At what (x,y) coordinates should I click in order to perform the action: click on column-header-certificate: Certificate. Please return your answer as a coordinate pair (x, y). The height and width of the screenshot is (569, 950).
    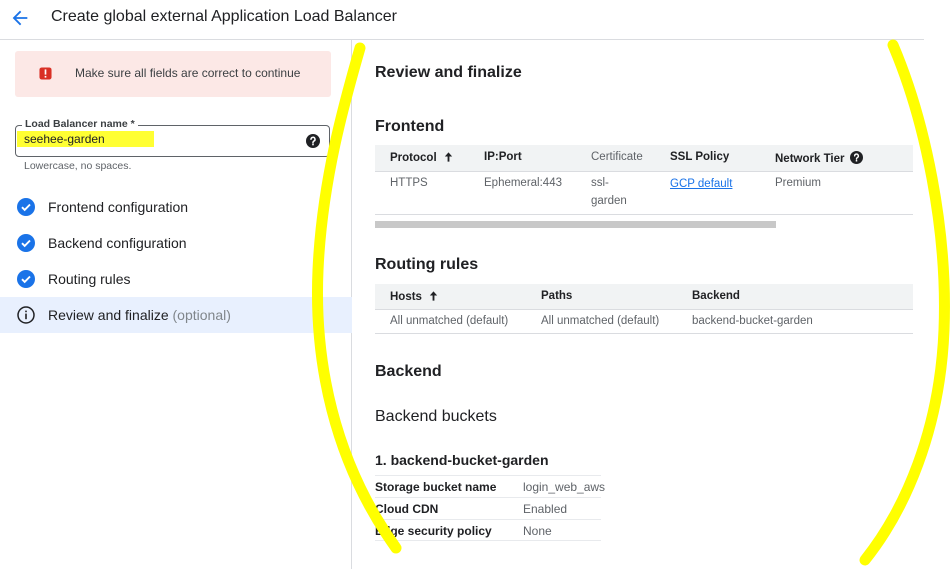
    Looking at the image, I should click on (617, 157).